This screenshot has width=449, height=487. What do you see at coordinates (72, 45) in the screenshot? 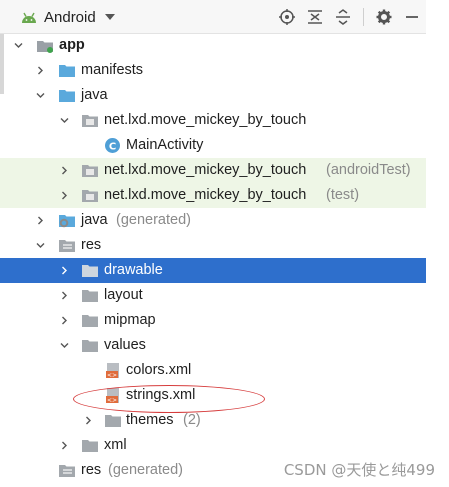
I see `tree-node-label: app` at bounding box center [72, 45].